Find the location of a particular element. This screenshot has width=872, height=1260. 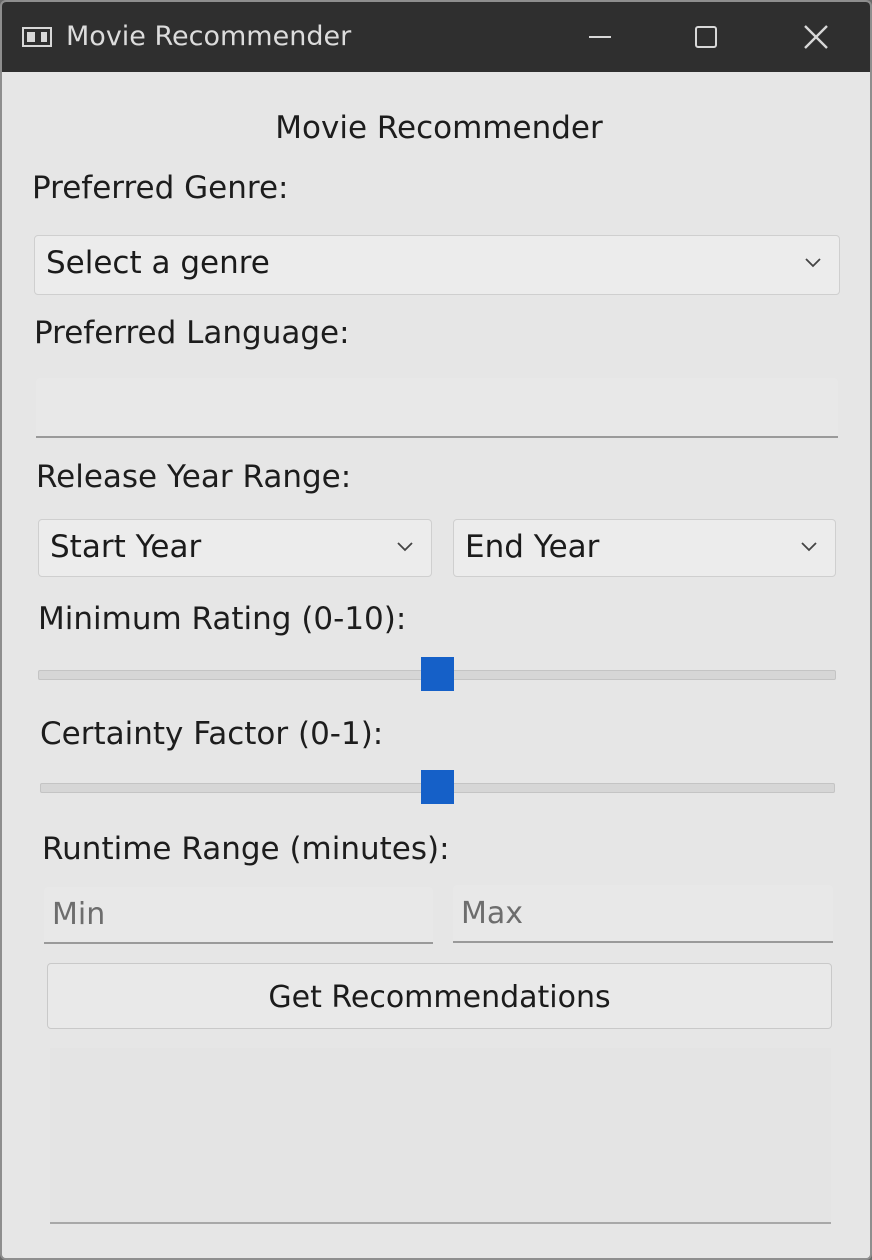

results-area is located at coordinates (440, 1136).